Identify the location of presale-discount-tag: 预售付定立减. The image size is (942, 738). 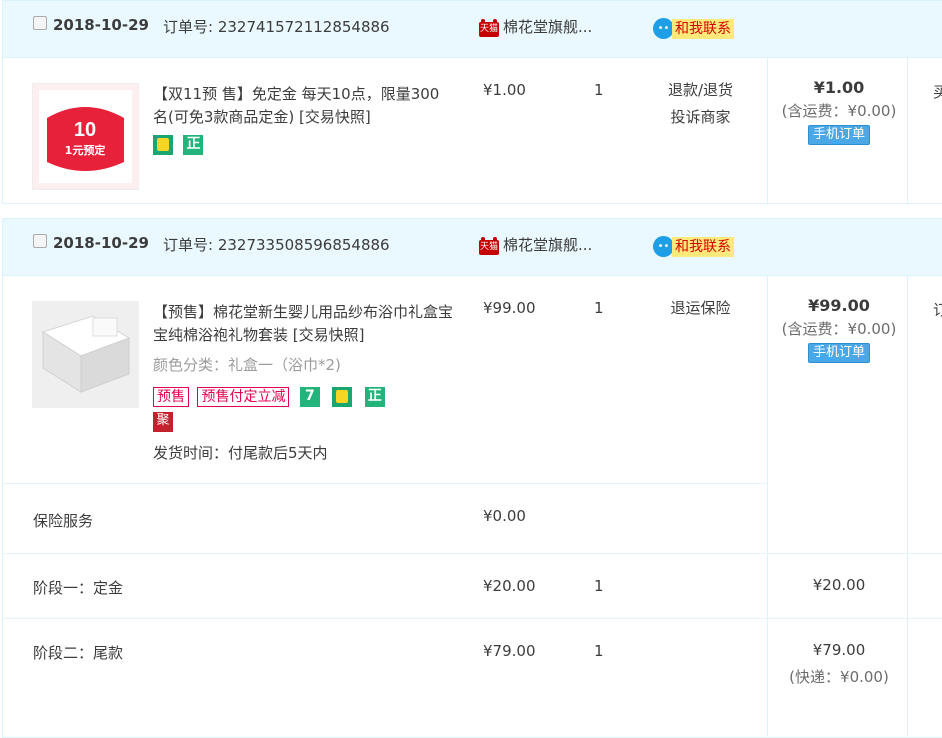
(243, 397).